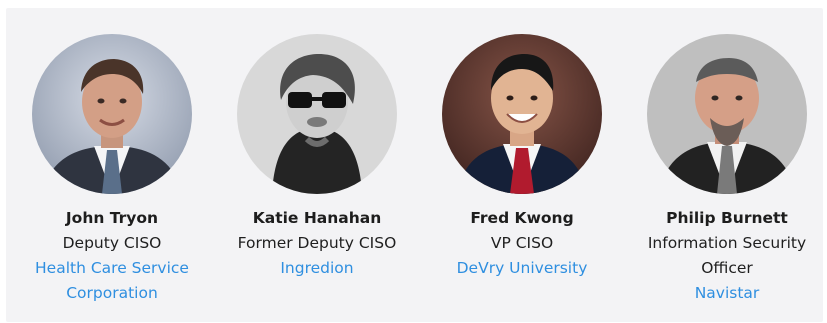 This screenshot has height=323, width=827. Describe the element at coordinates (112, 281) in the screenshot. I see `speaker-company-link: Health Care Service Corporation` at that location.